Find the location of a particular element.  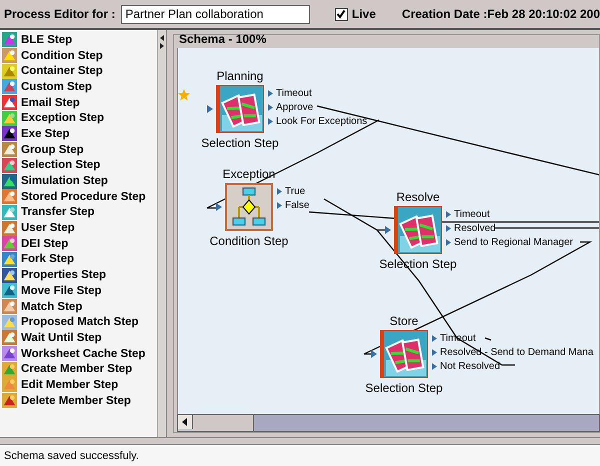

palette-item: Match Step is located at coordinates (78, 306).